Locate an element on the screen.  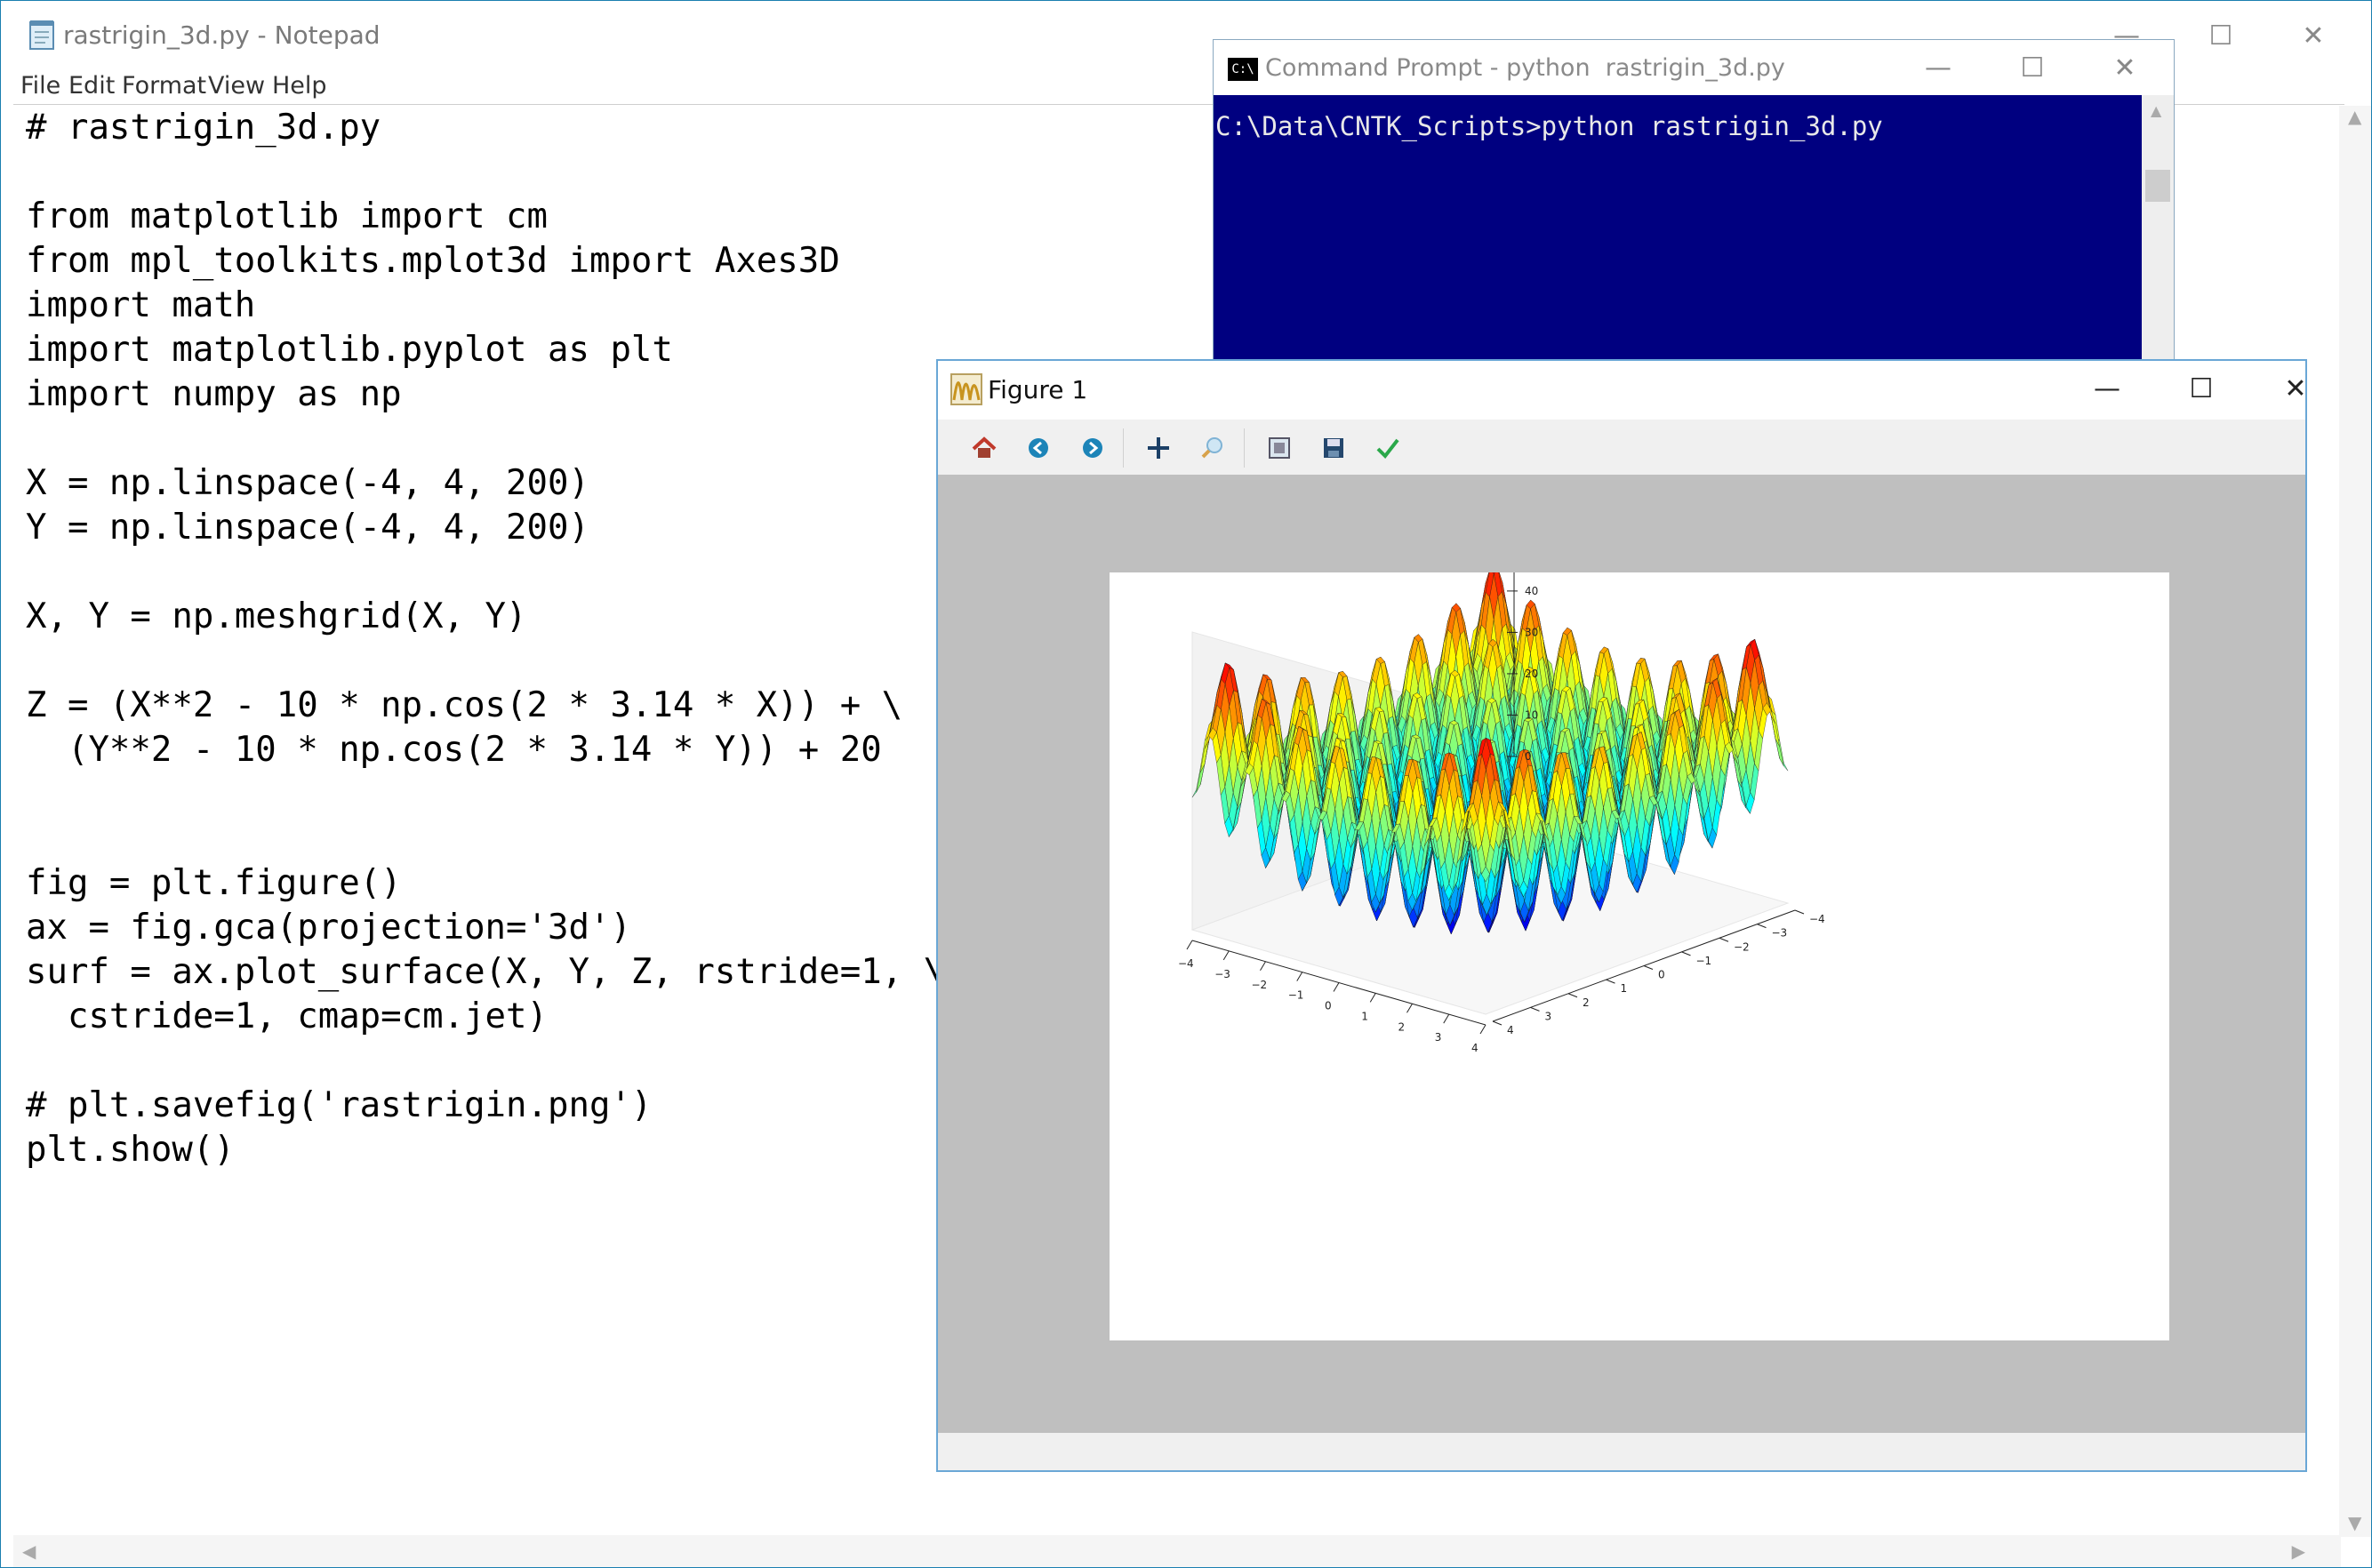
cmd-title: Command Prompt - python rastrigin_3d.py is located at coordinates (1525, 68).